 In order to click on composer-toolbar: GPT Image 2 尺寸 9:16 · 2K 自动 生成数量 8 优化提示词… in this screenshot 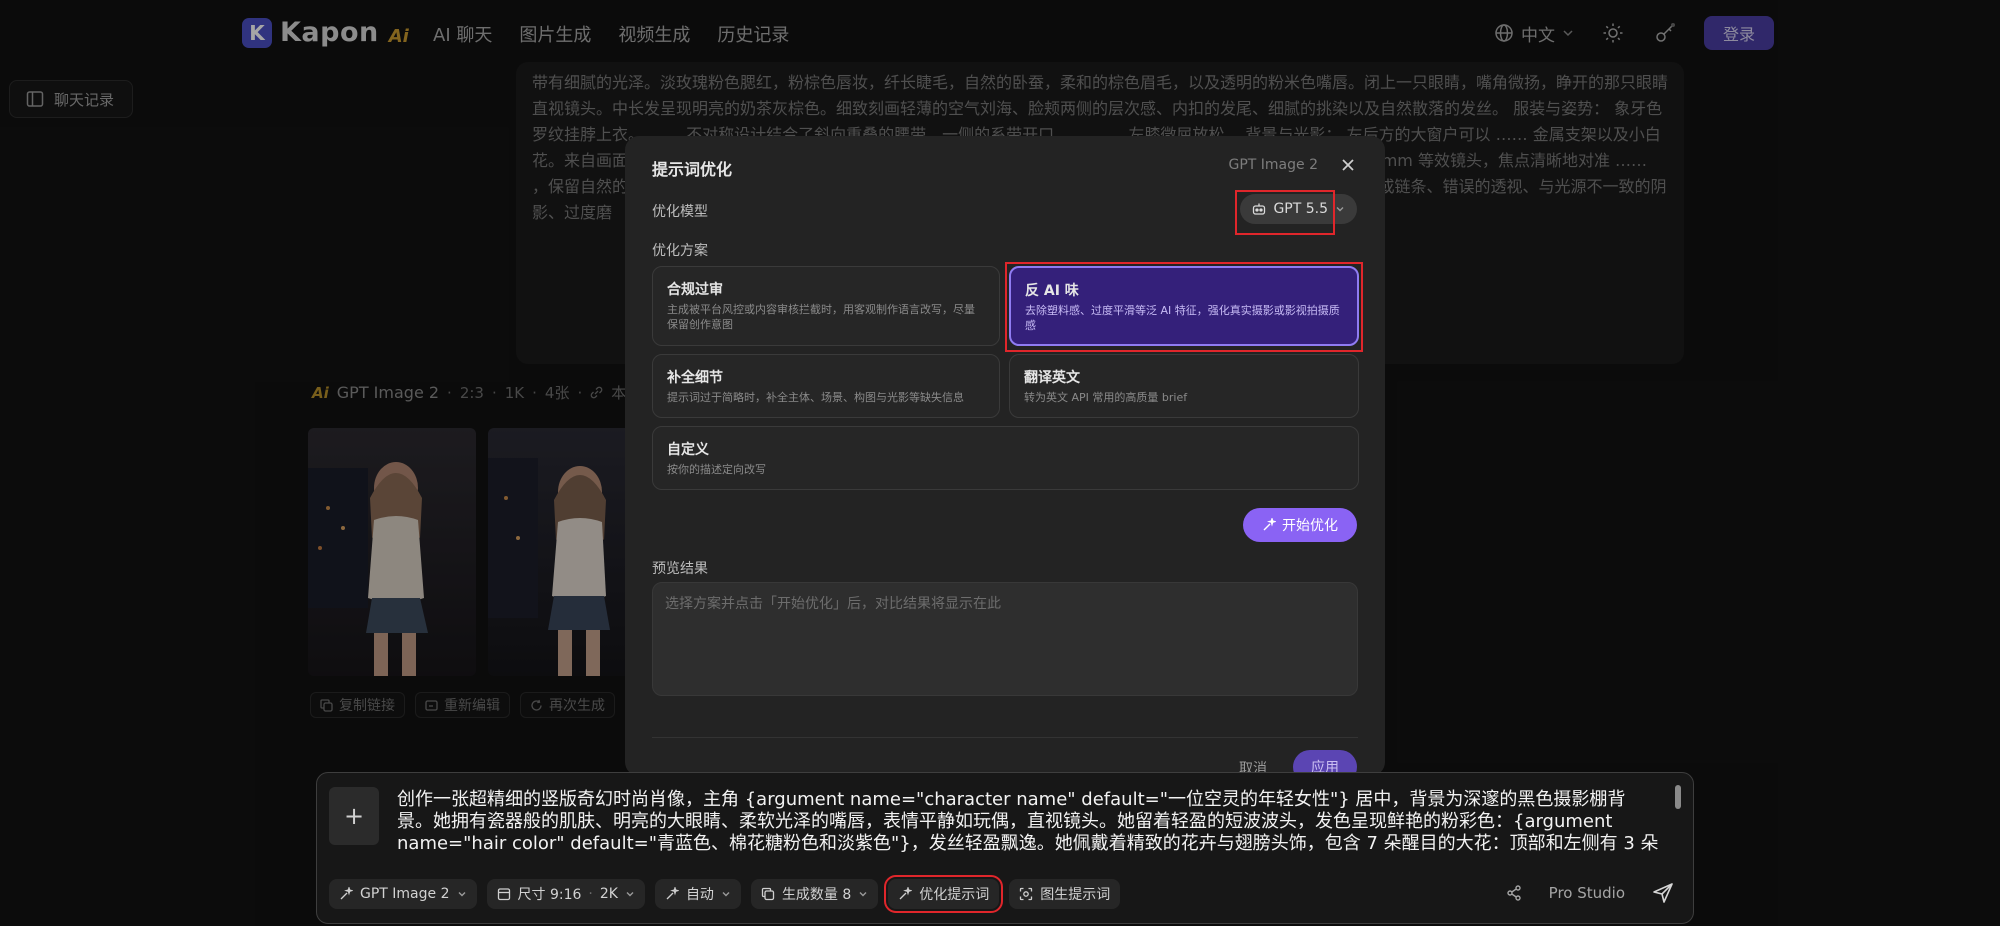, I will do `click(725, 894)`.